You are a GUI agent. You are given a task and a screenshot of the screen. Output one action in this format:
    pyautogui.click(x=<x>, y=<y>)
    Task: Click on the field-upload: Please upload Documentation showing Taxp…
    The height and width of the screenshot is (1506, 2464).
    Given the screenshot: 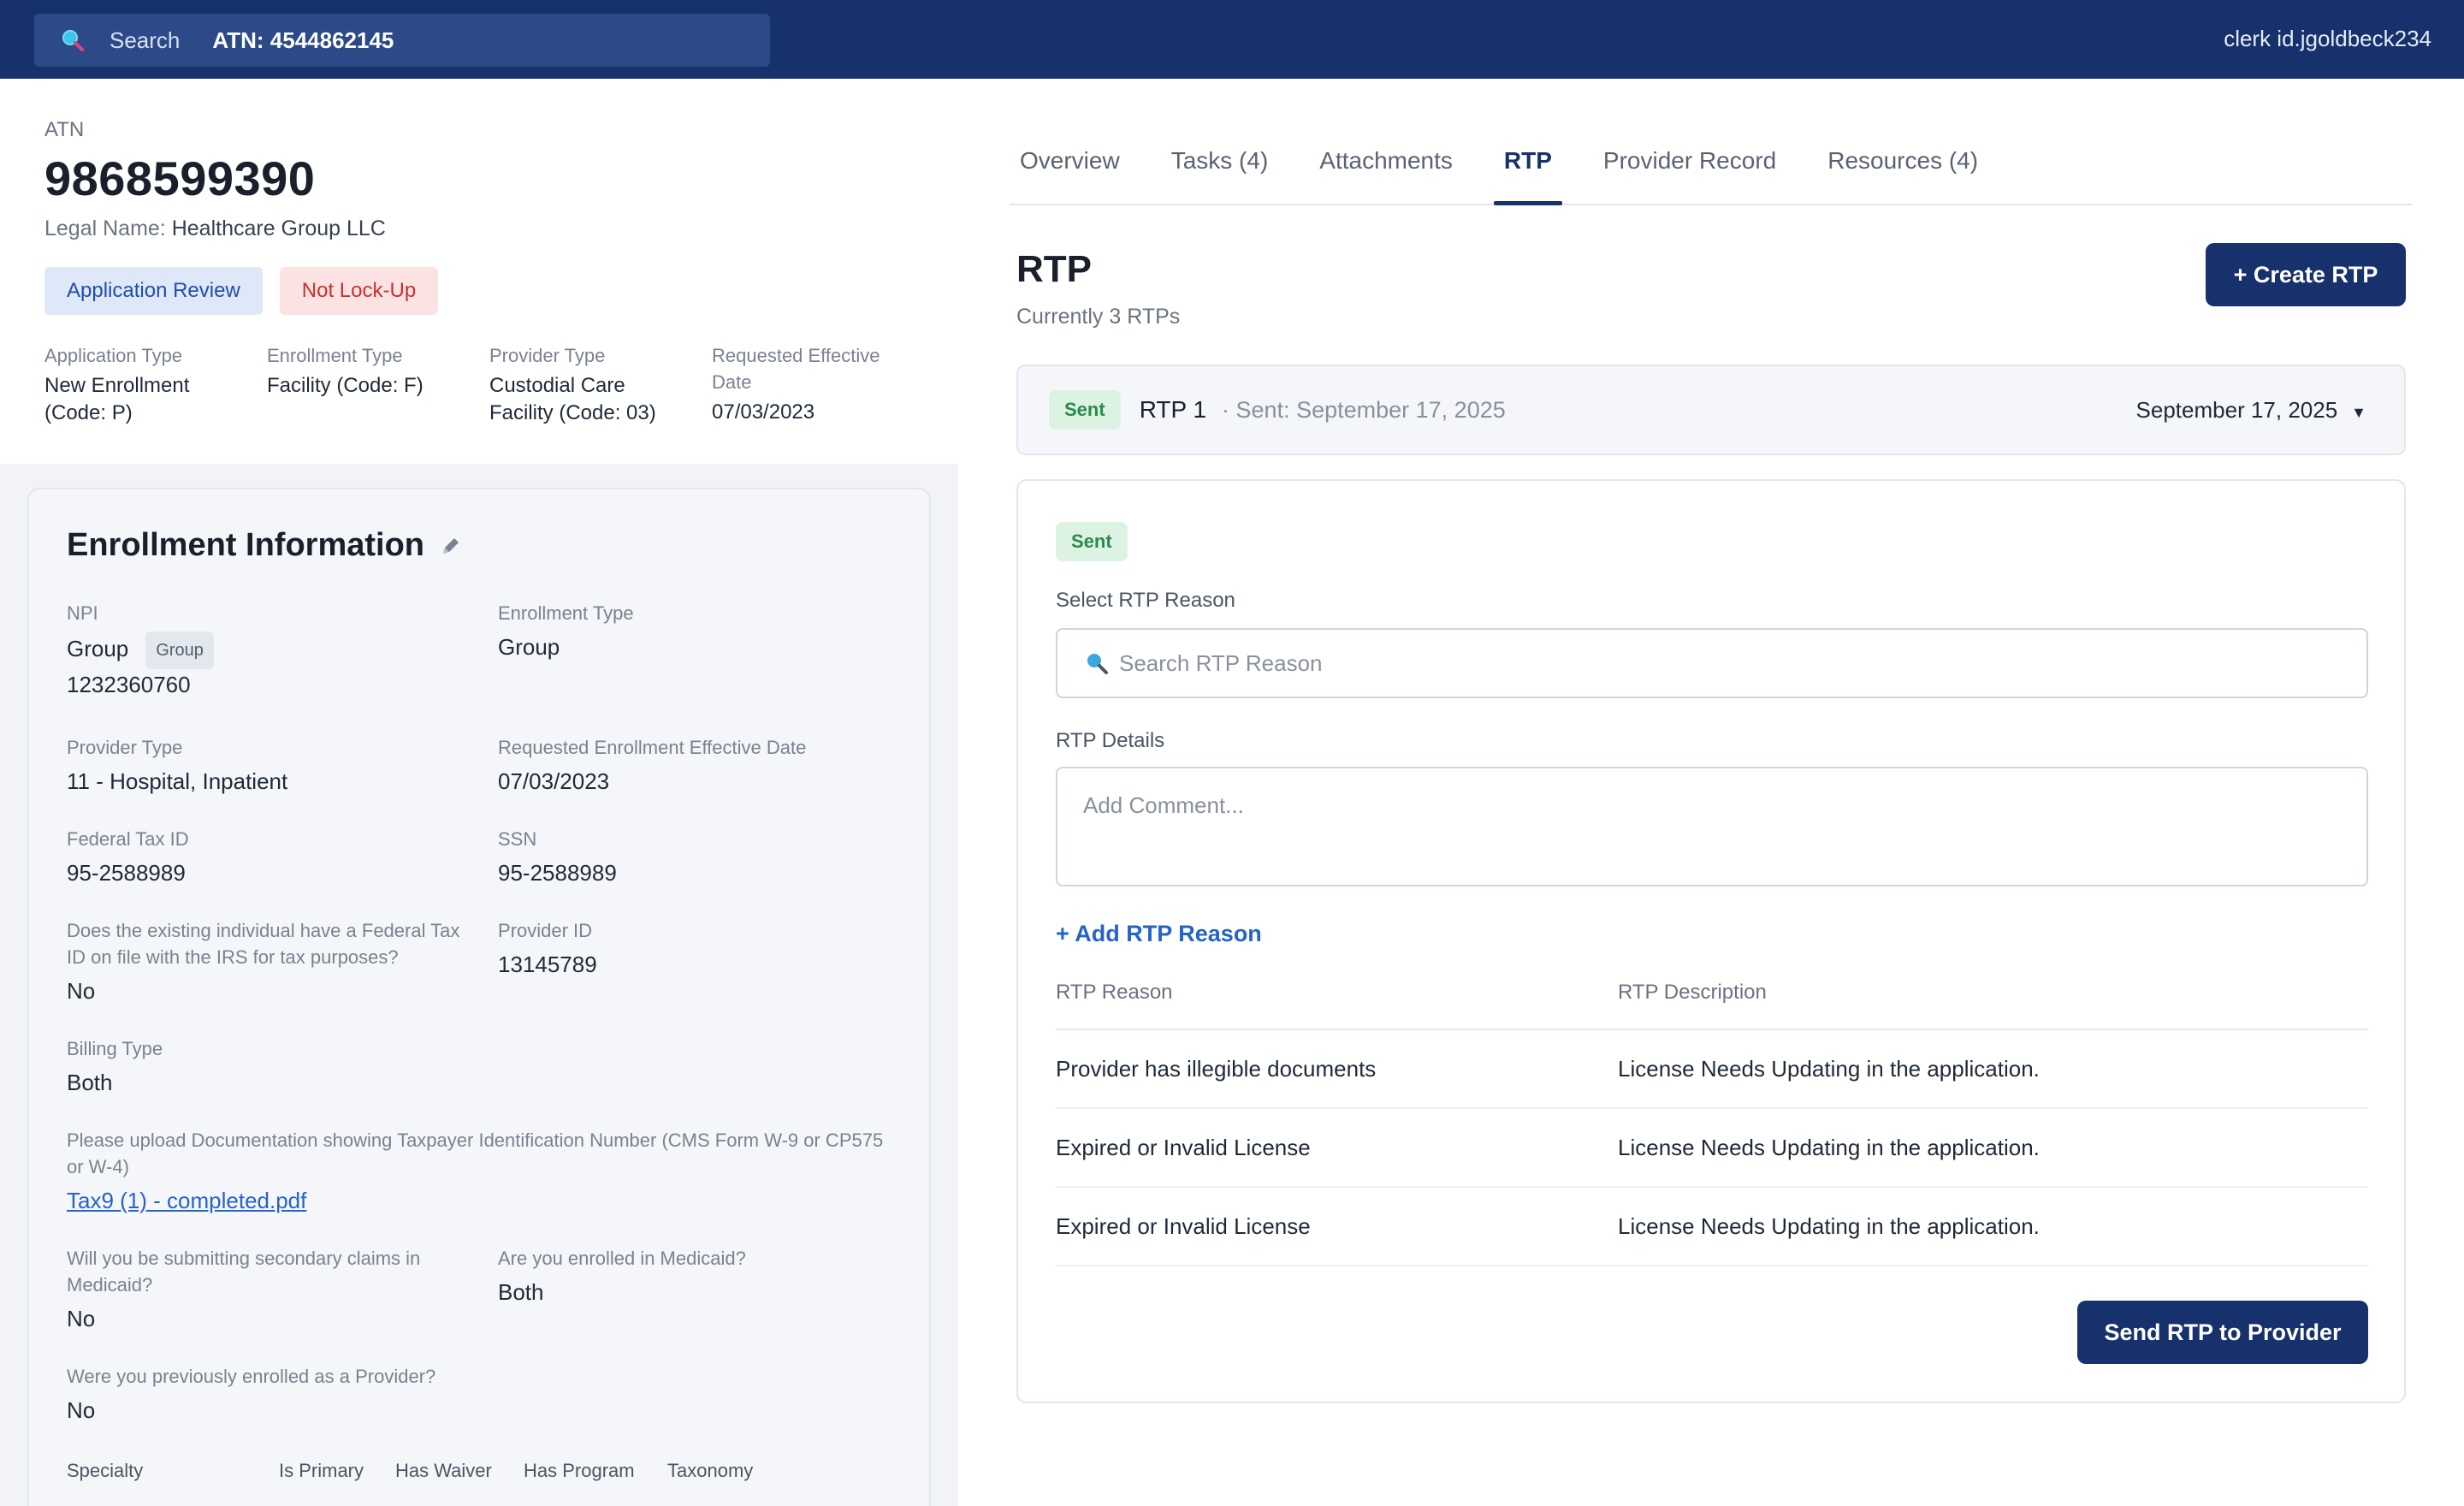 What is the action you would take?
    pyautogui.click(x=477, y=1171)
    